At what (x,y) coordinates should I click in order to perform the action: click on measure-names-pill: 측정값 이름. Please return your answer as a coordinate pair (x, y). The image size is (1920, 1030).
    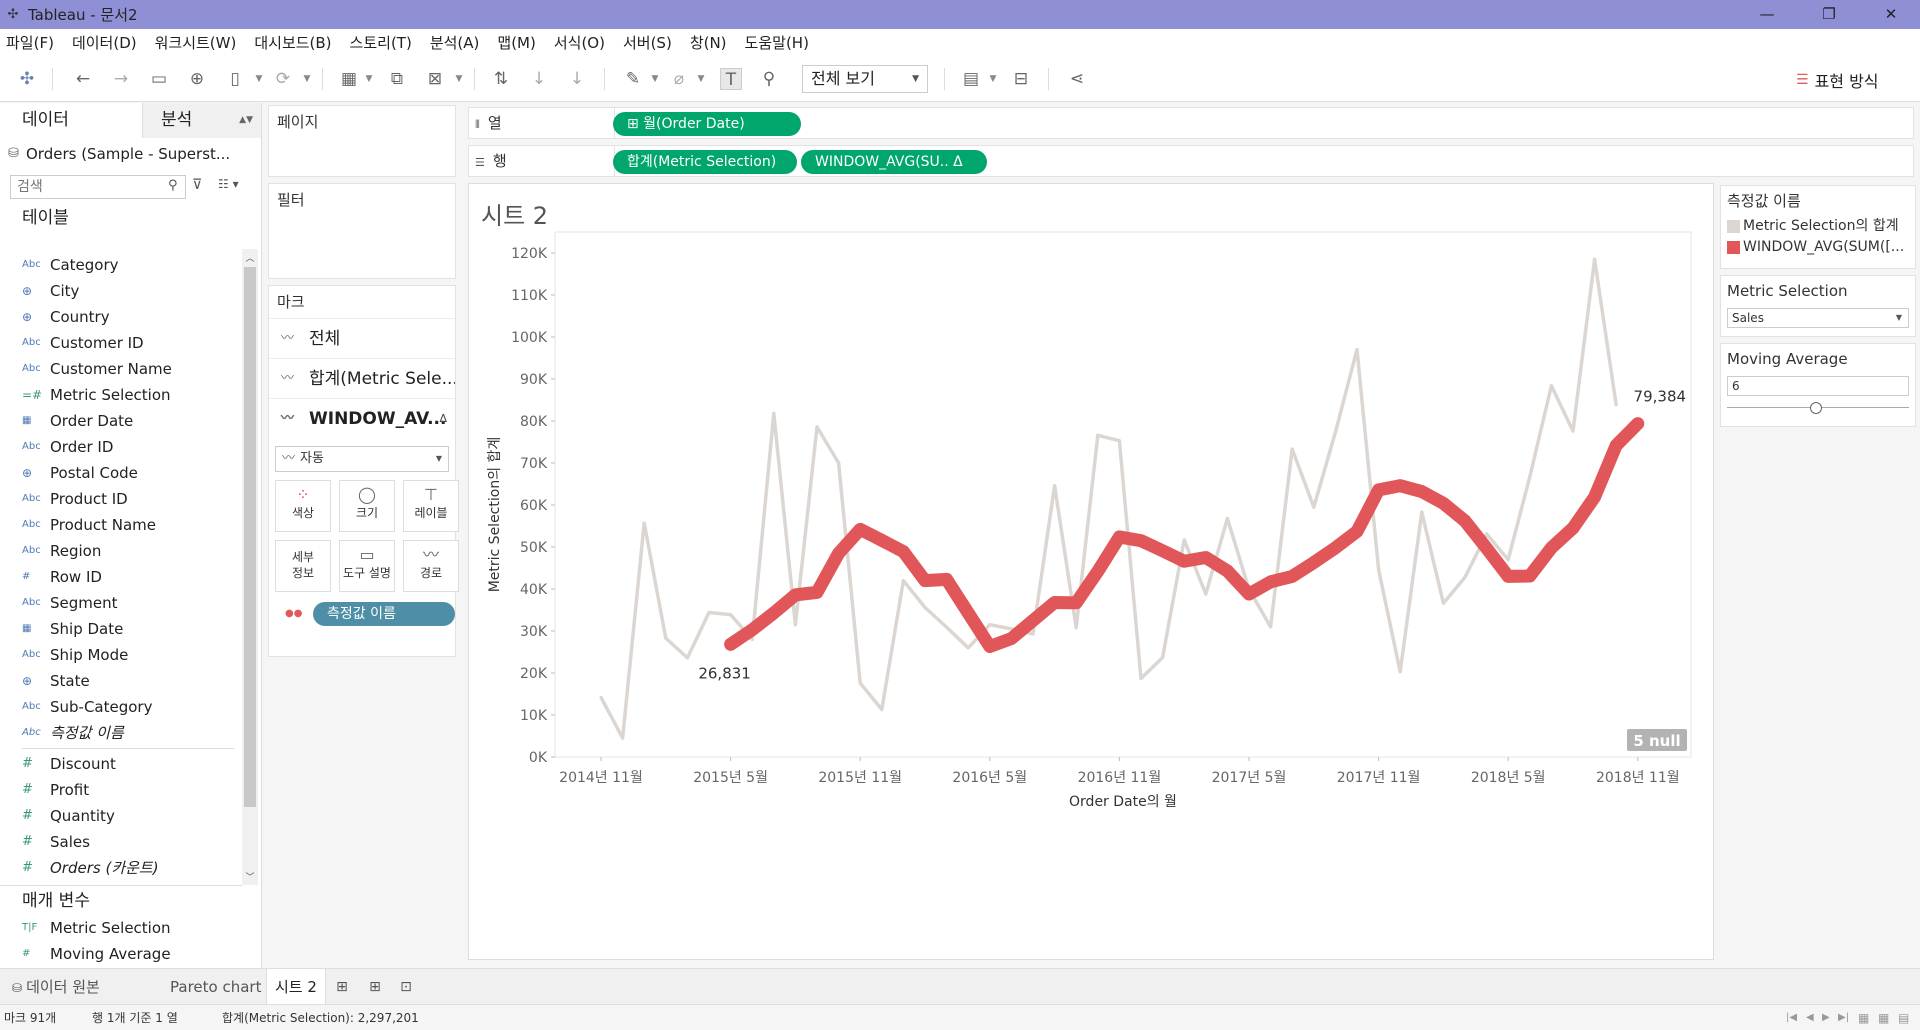
    Looking at the image, I should click on (384, 614).